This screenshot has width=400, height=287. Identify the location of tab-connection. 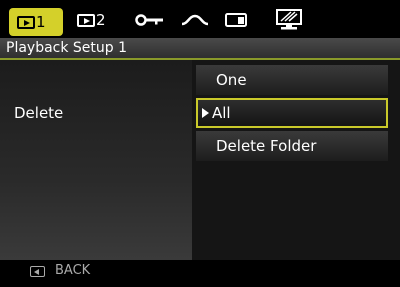
(195, 20).